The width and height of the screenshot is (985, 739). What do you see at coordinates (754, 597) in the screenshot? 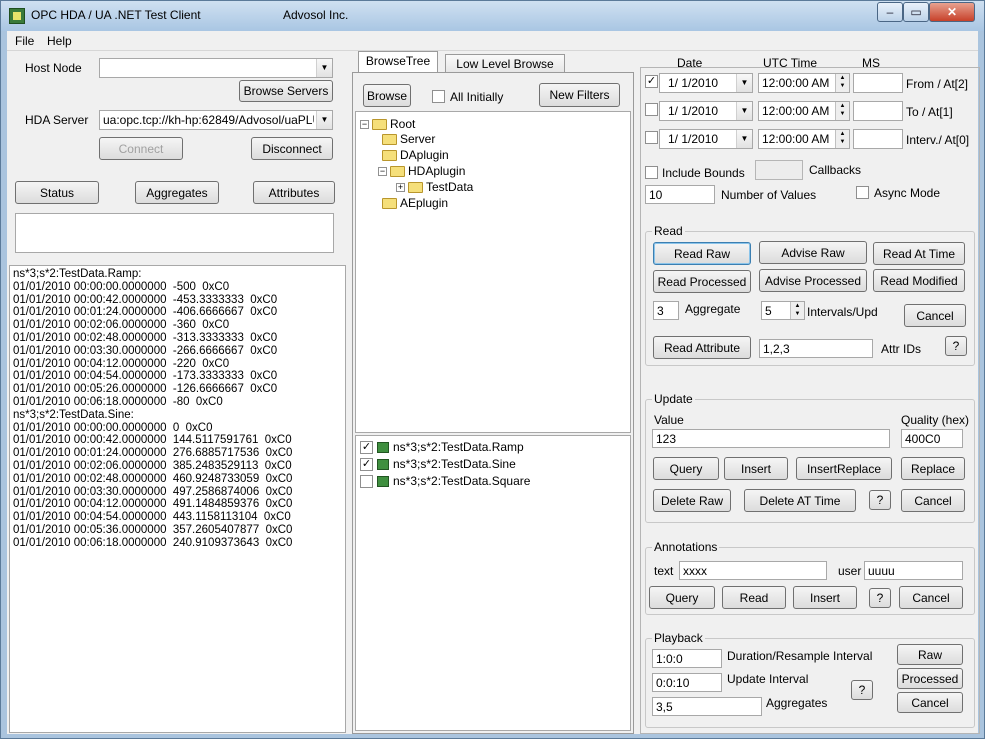
I see `annotation-read-button: Read` at bounding box center [754, 597].